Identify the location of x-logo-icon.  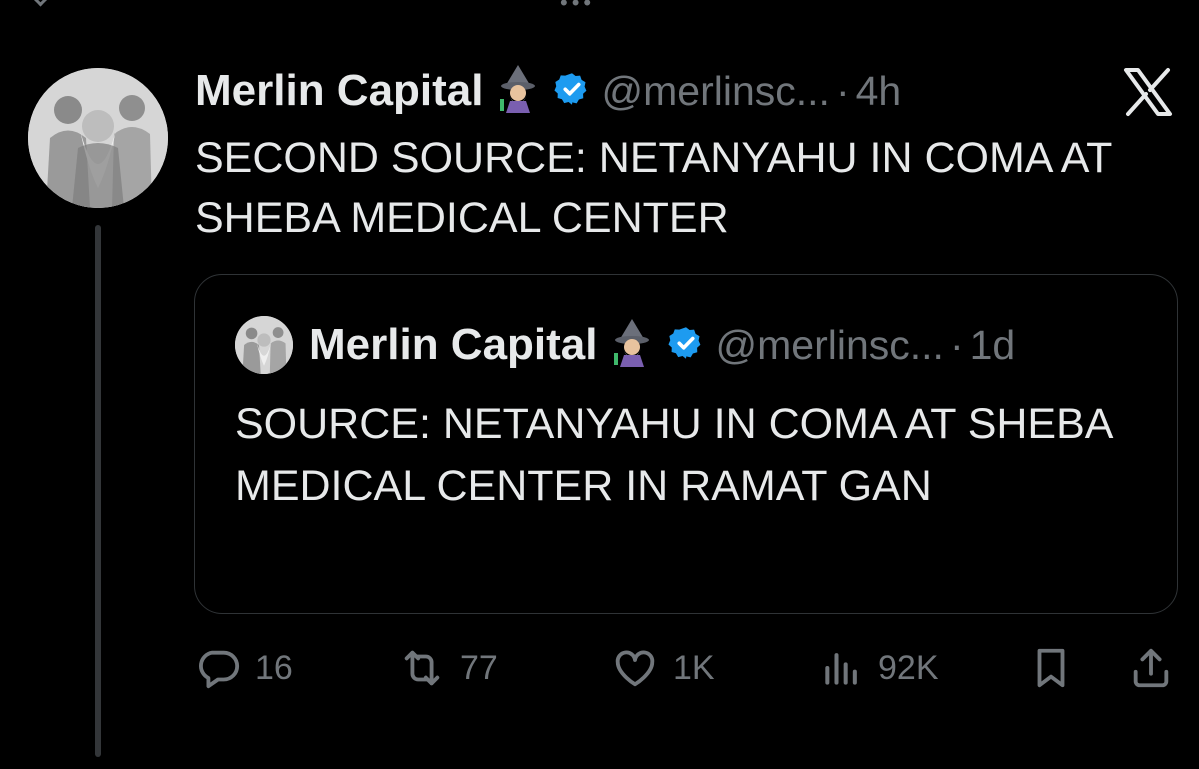
(1148, 92).